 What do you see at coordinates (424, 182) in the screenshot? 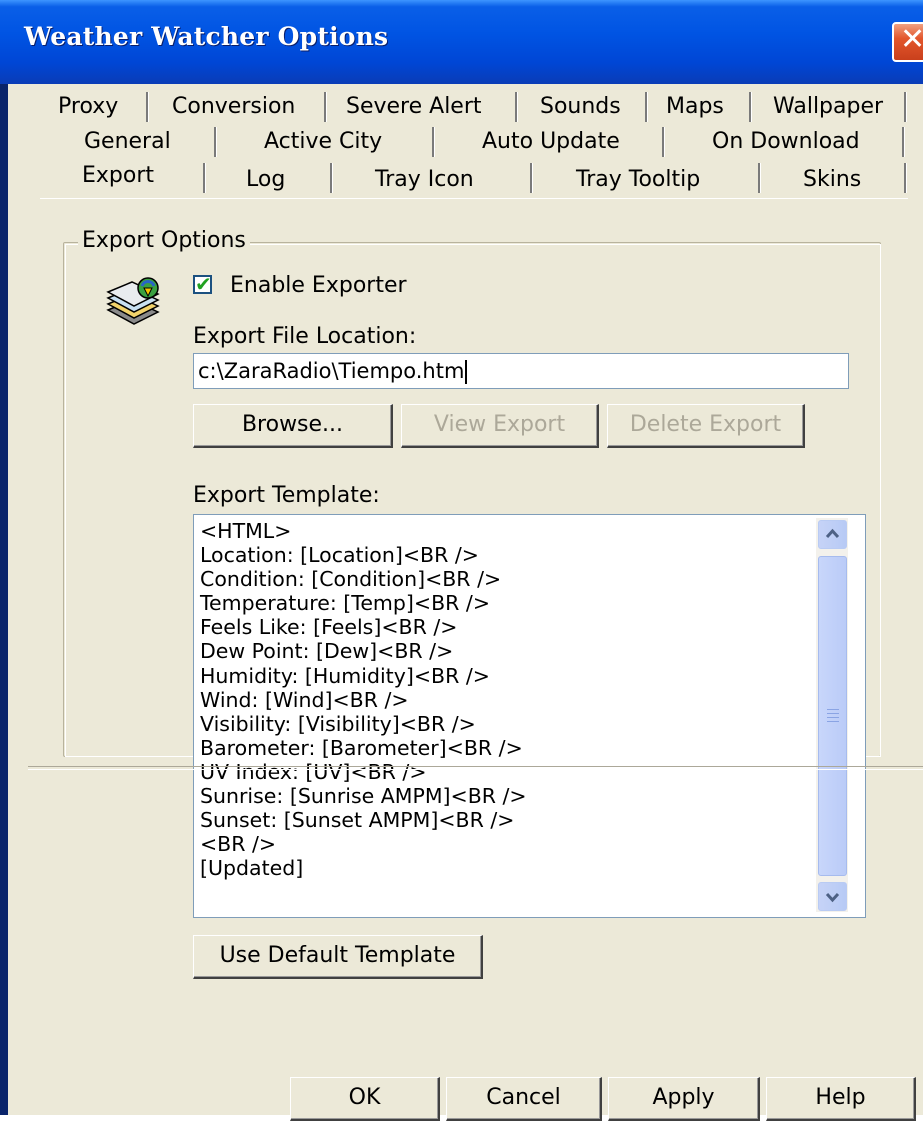
I see `tab-tray-icon: Tray Icon` at bounding box center [424, 182].